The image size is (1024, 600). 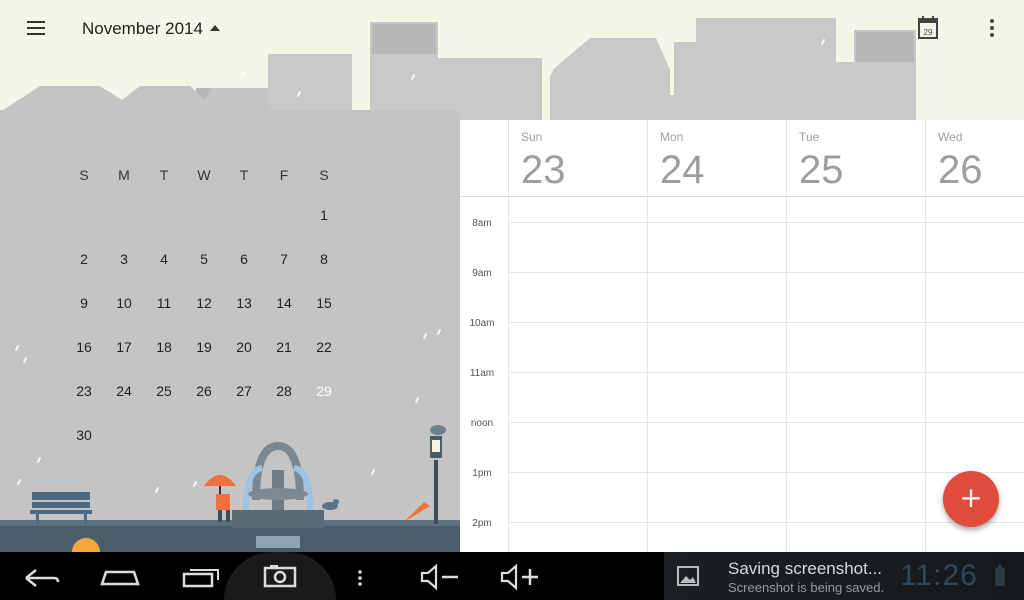 What do you see at coordinates (512, 28) in the screenshot?
I see `top-app-bar: November 2014 29` at bounding box center [512, 28].